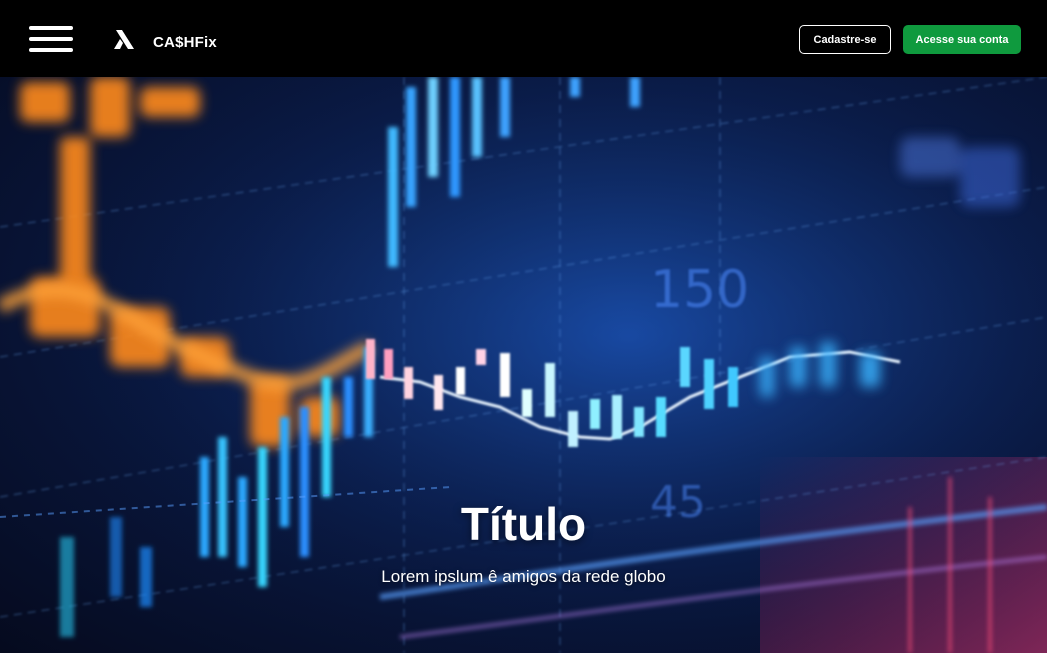  What do you see at coordinates (124, 39) in the screenshot?
I see `brand-logo-icon` at bounding box center [124, 39].